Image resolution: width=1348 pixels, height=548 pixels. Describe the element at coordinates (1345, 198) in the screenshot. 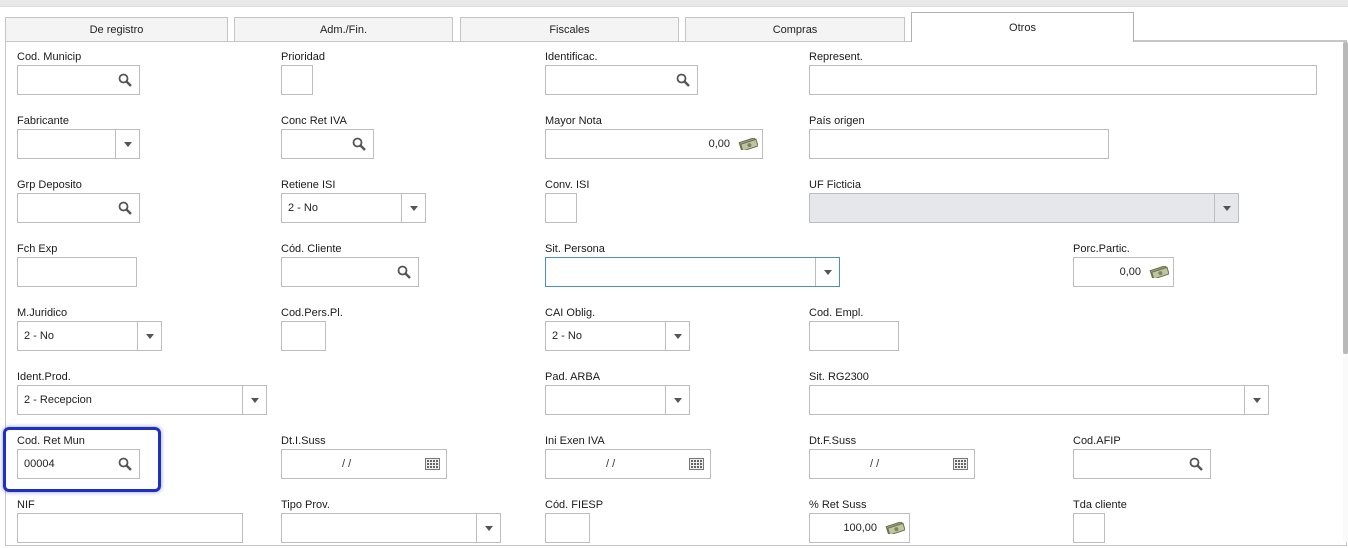

I see `scrollbar-thumb` at that location.